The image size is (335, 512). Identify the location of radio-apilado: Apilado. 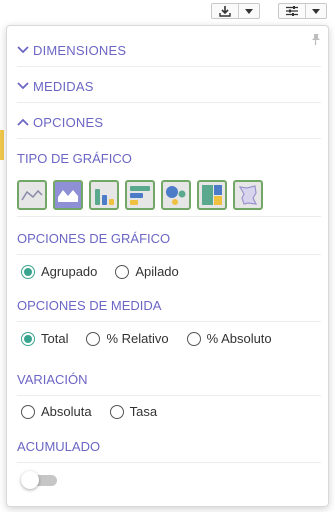
(147, 271).